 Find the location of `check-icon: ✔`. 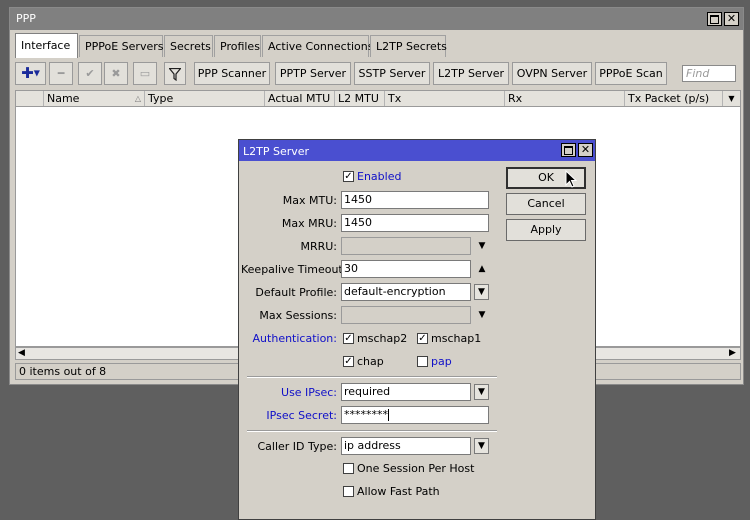

check-icon: ✔ is located at coordinates (90, 73).